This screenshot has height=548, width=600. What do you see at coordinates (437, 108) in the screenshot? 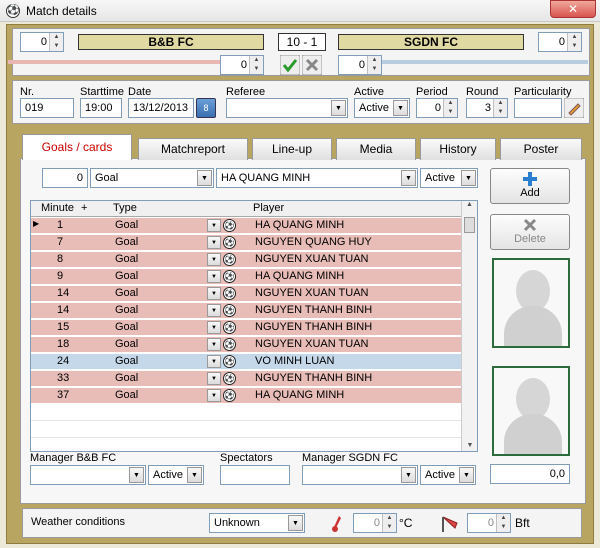
I see `period-spinner: 0 ▲ ▼` at bounding box center [437, 108].